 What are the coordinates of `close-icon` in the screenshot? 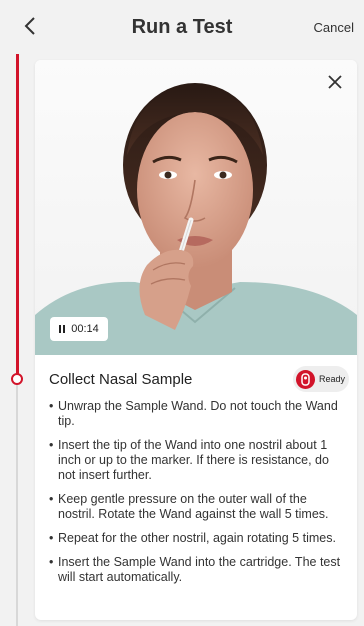 It's located at (335, 82).